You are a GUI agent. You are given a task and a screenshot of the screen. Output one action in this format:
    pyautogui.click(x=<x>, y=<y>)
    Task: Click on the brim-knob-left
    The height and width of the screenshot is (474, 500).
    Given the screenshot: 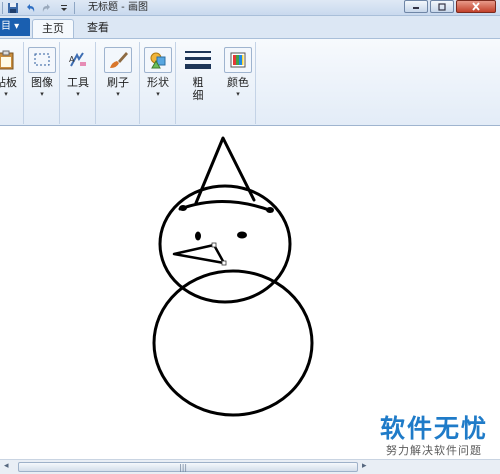 What is the action you would take?
    pyautogui.click(x=183, y=208)
    